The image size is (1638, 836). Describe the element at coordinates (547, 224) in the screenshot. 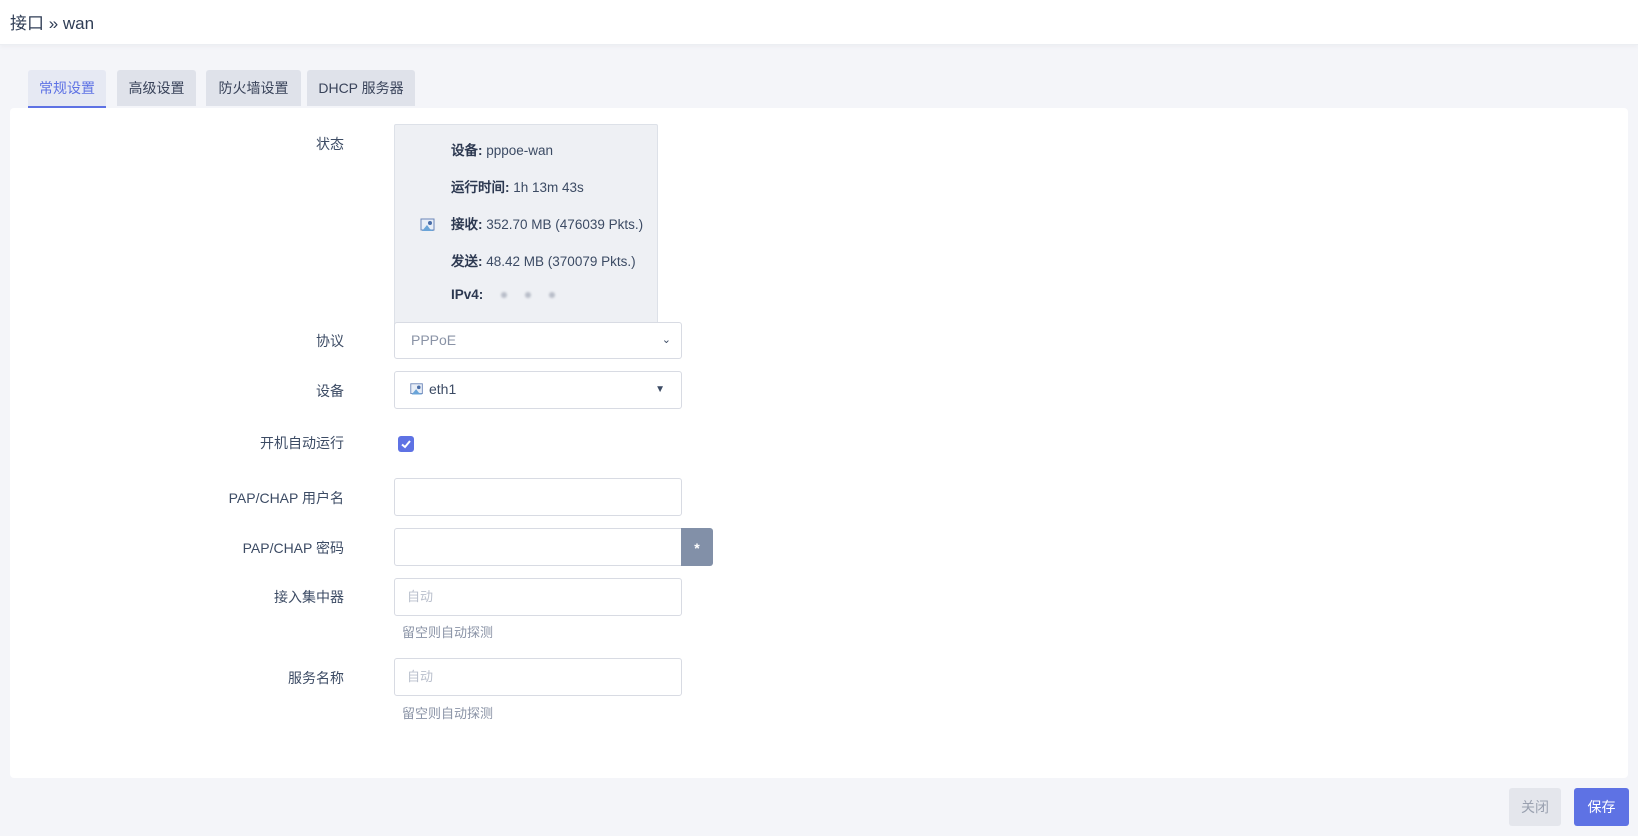

I see `status-rx: 接收: 352.70 MB (476039 Pkts.)` at that location.